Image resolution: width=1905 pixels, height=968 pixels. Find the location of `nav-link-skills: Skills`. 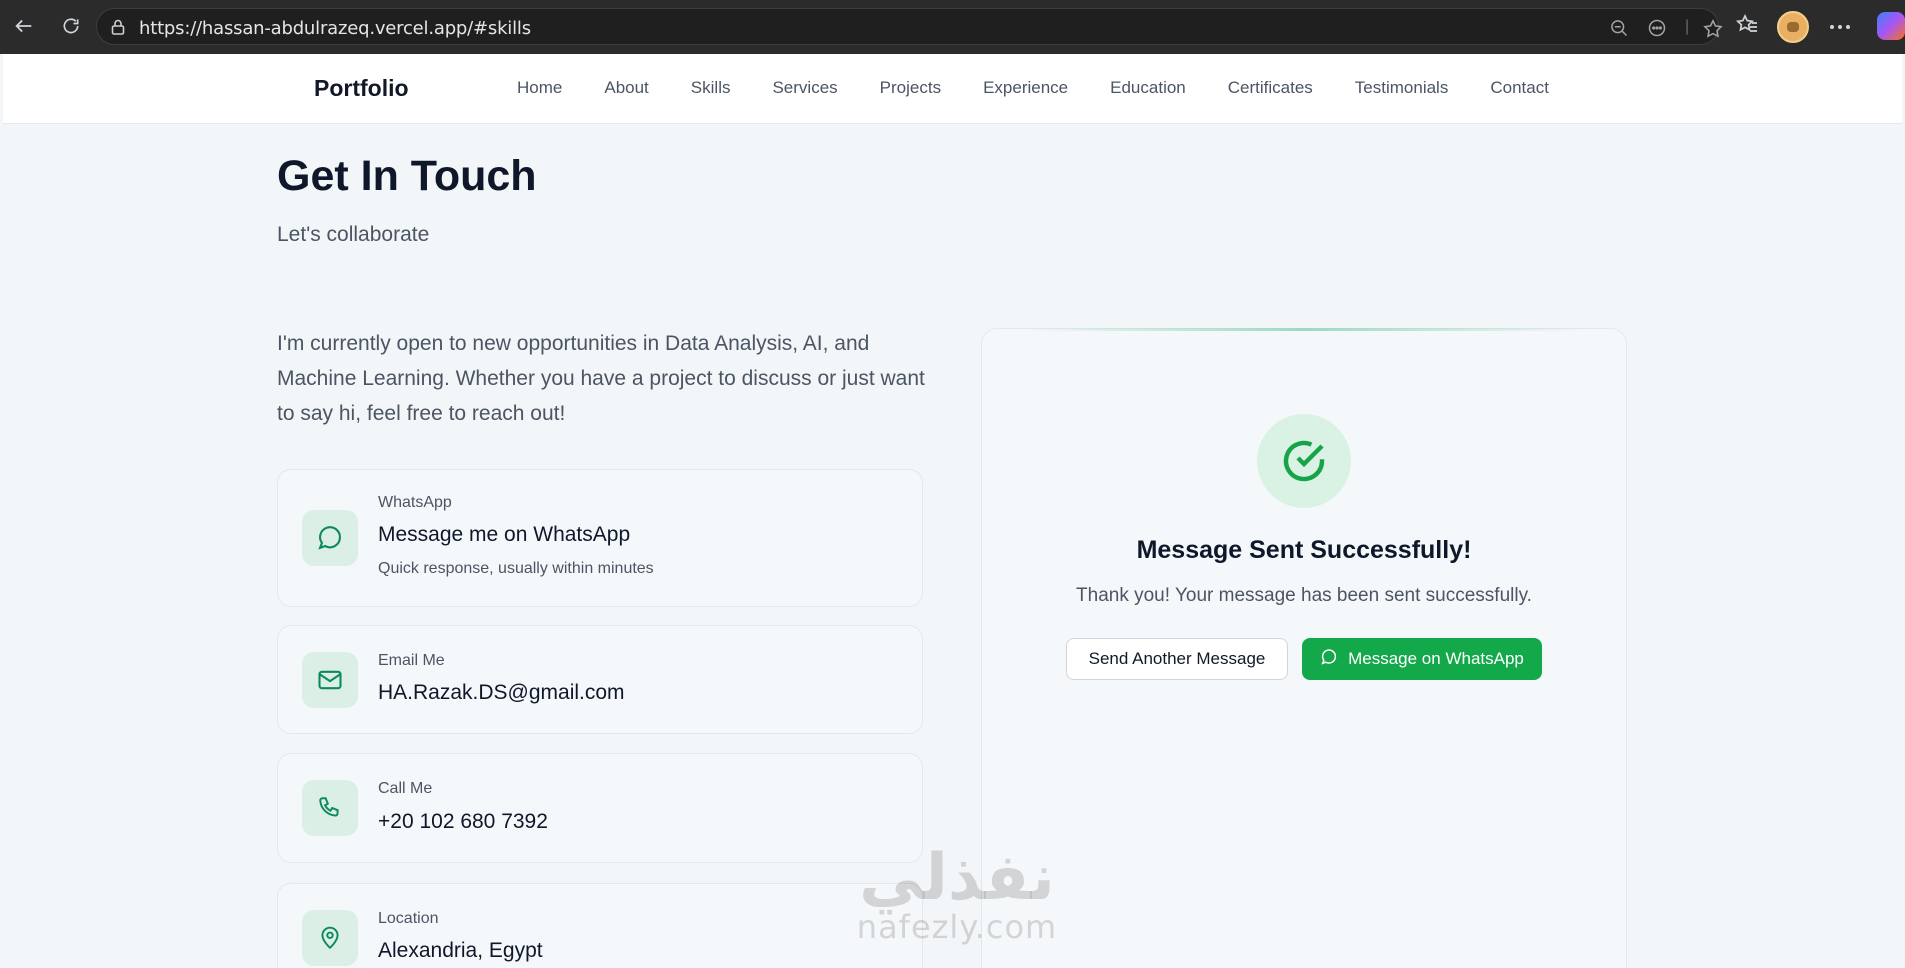

nav-link-skills: Skills is located at coordinates (711, 88).